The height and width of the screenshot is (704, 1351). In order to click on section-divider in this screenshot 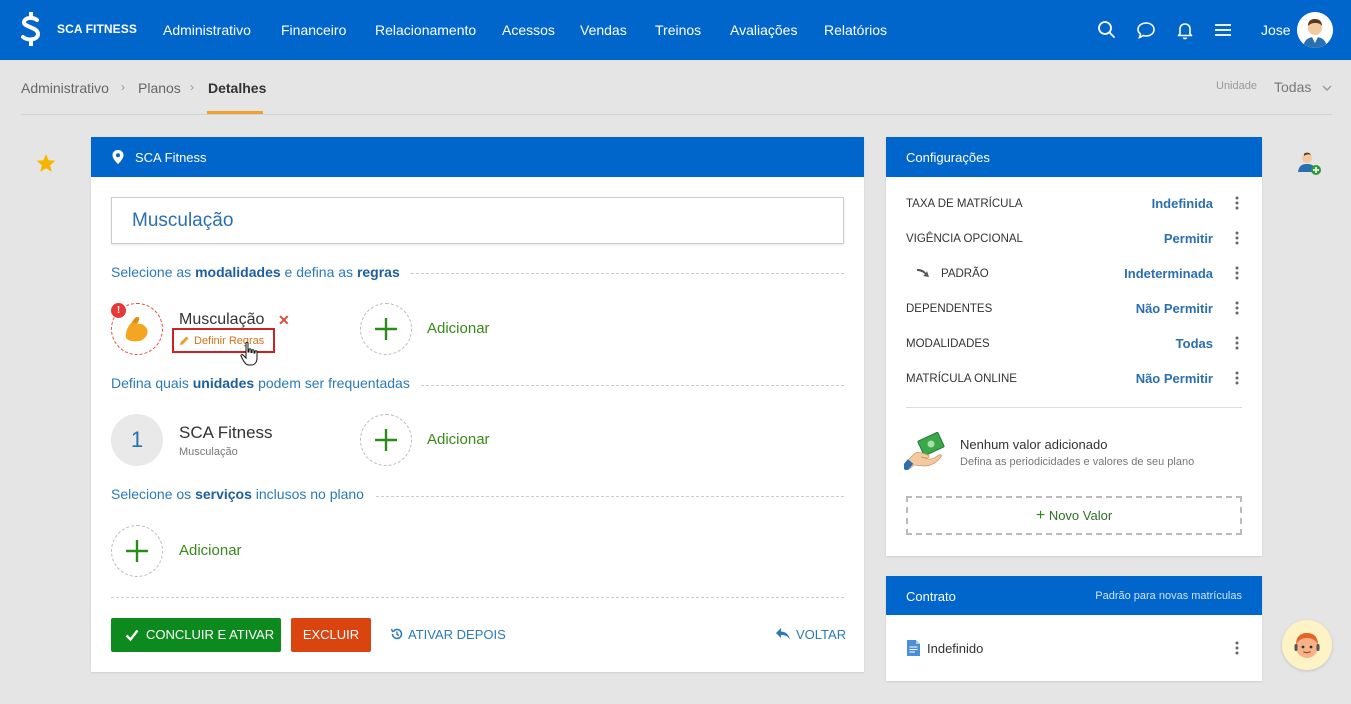, I will do `click(477, 597)`.